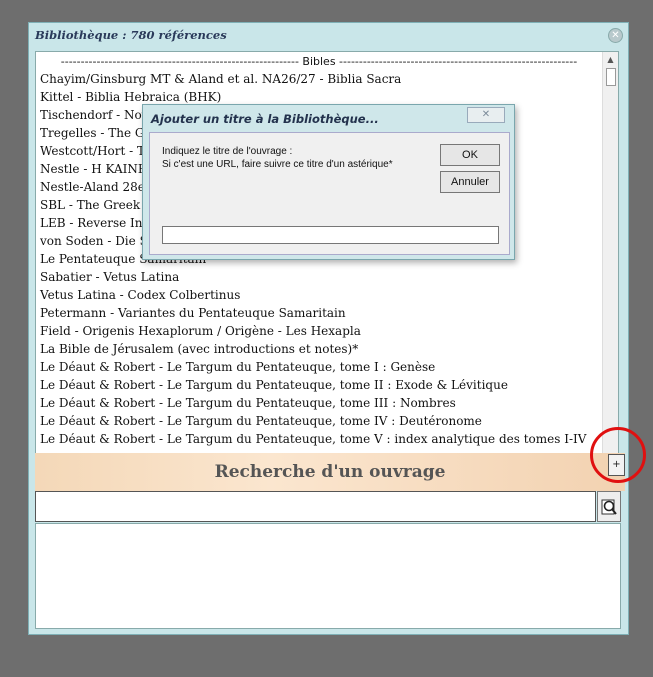 The width and height of the screenshot is (653, 677). I want to click on list-item: Vetus Latina - Codex Colbertinus, so click(140, 295).